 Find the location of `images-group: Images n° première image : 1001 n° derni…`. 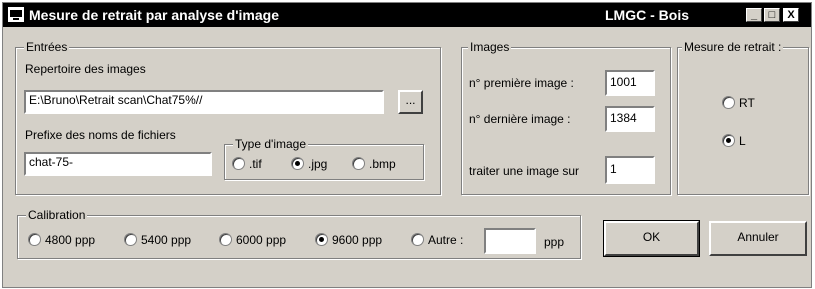

images-group: Images n° première image : 1001 n° derni… is located at coordinates (566, 117).